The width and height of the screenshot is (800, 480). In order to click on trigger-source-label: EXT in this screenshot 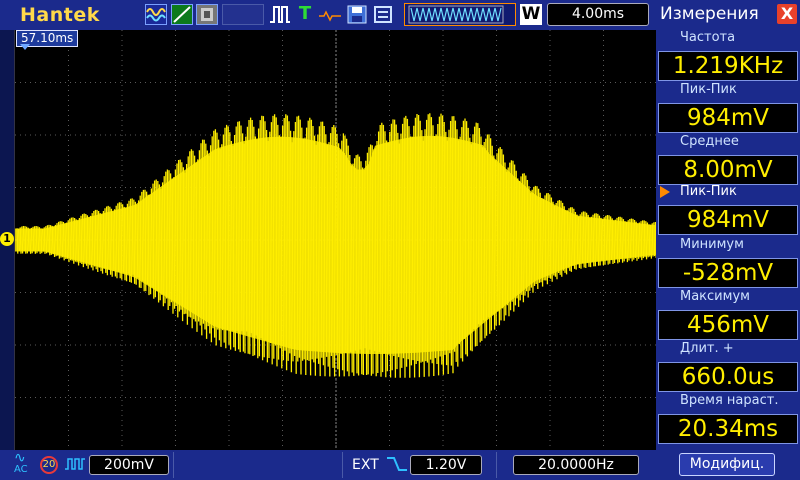, I will do `click(365, 465)`.